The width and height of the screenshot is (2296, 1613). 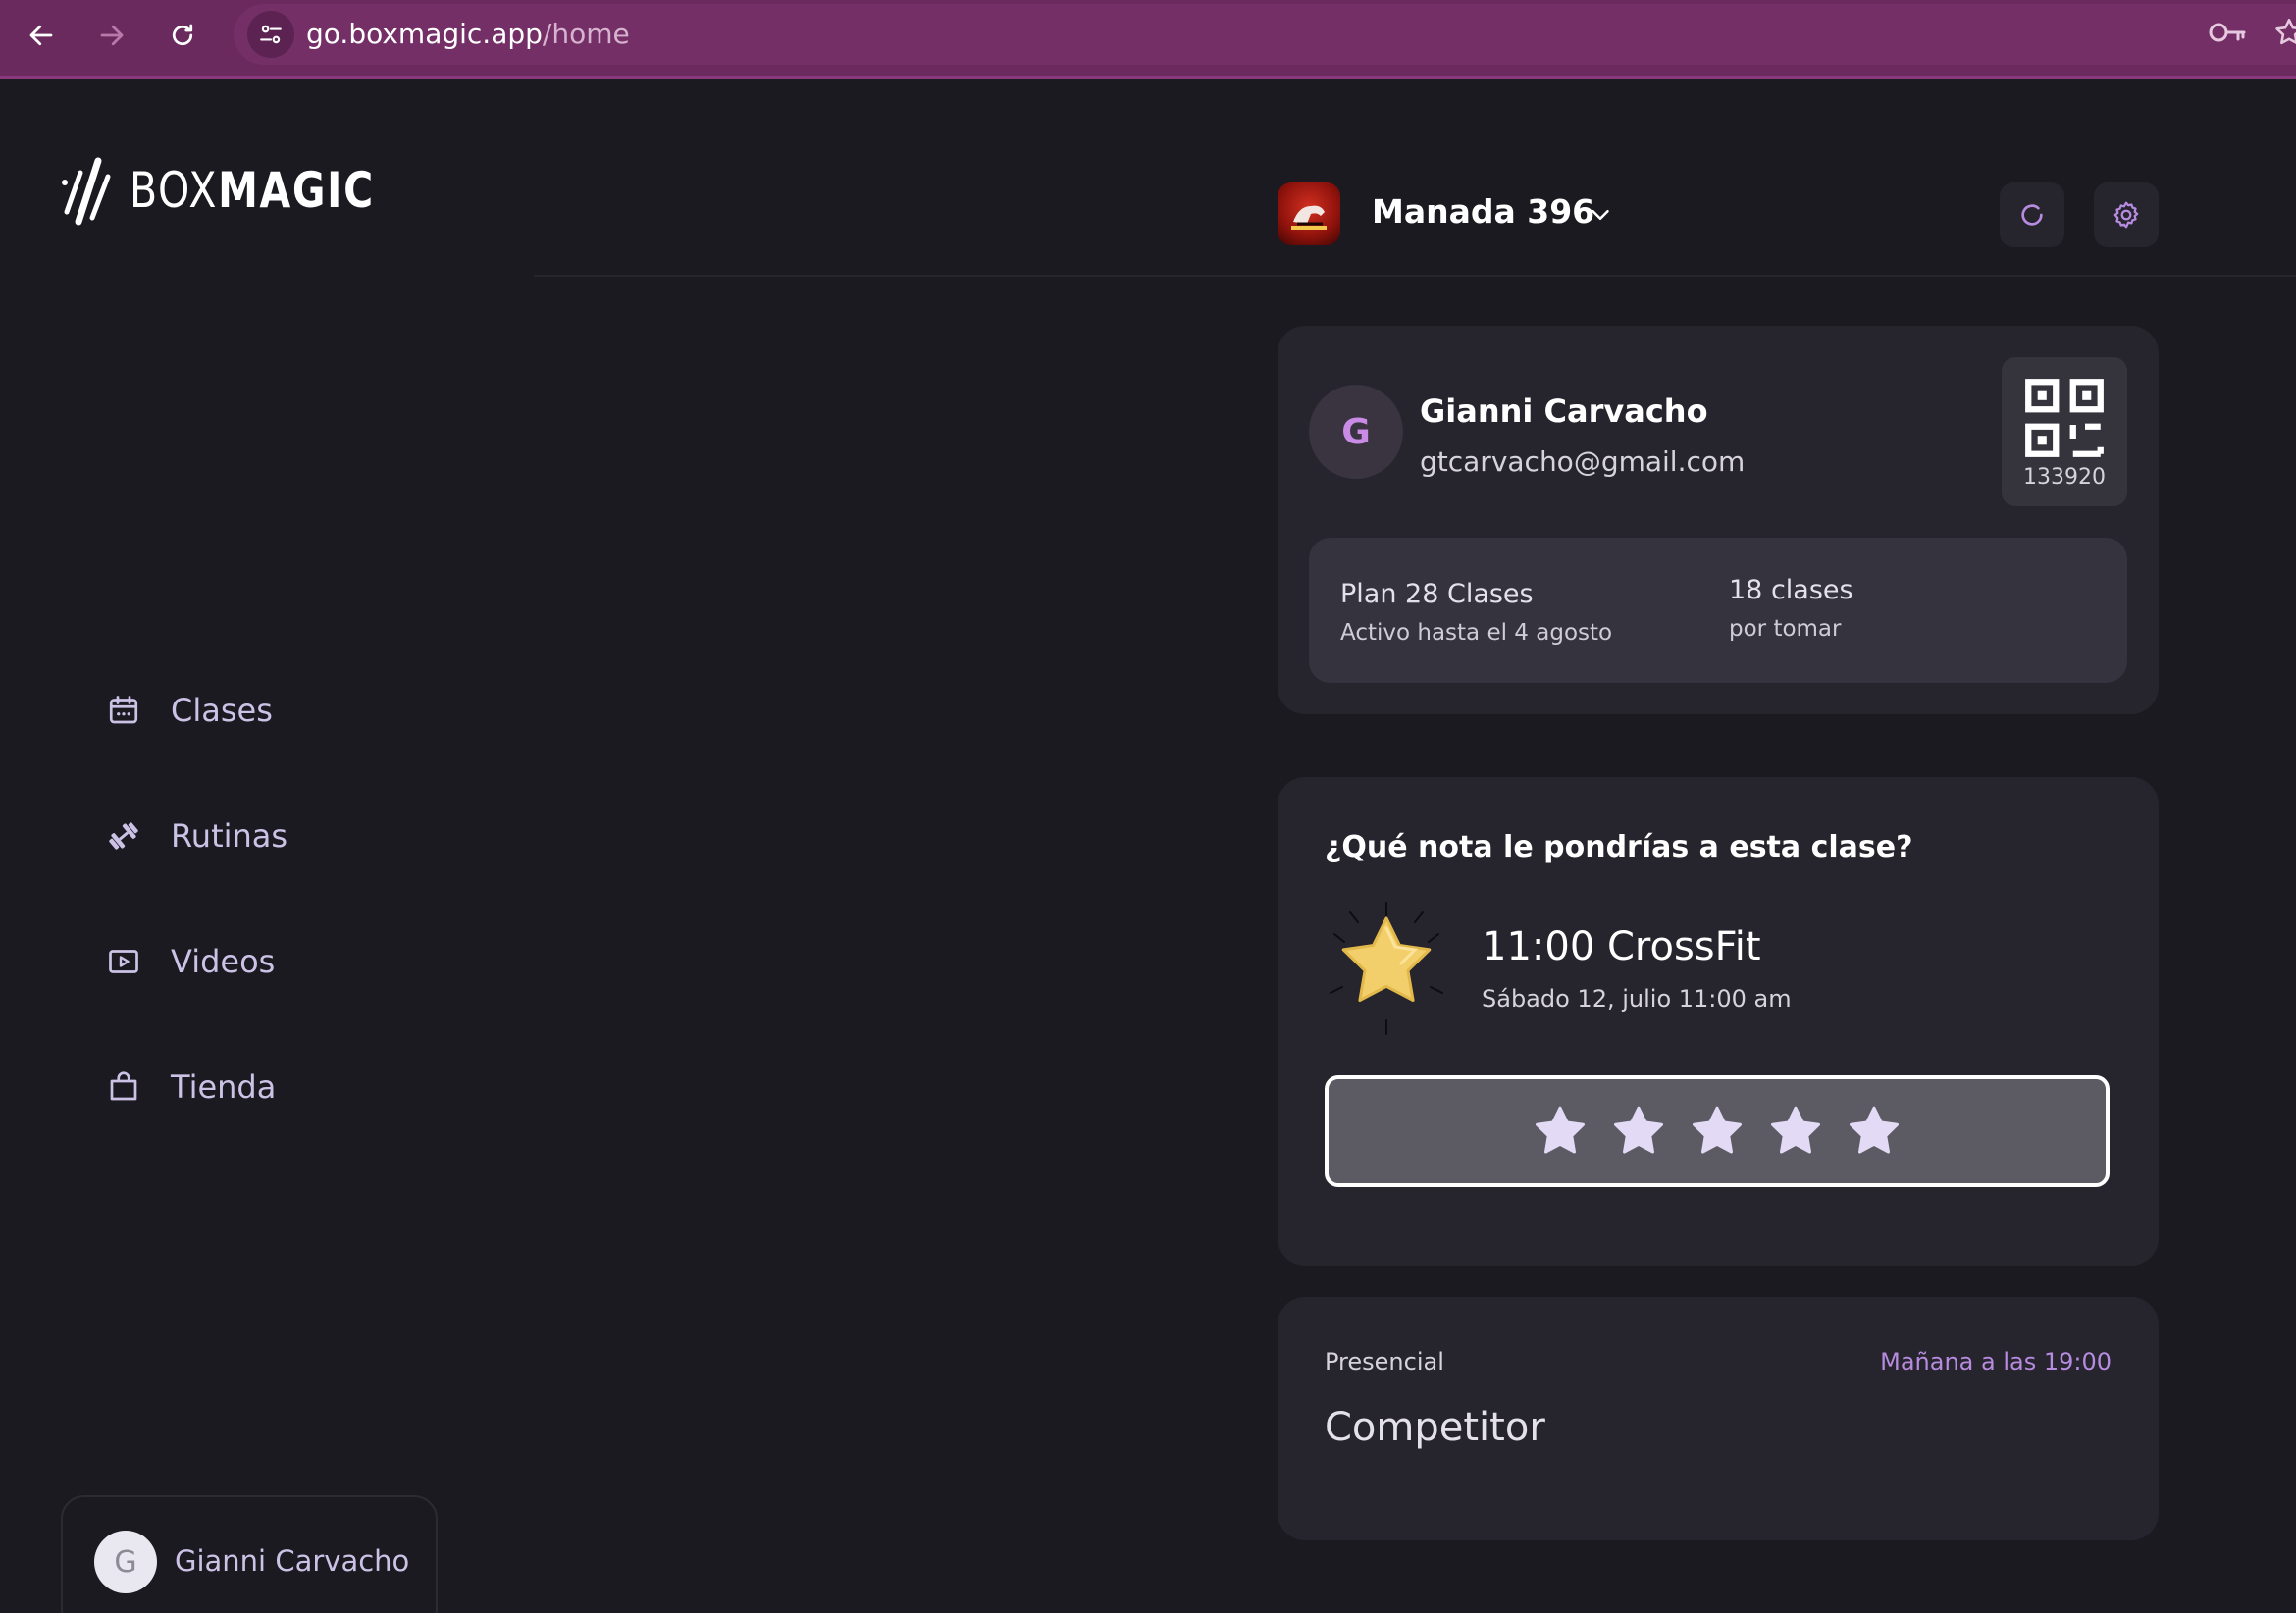 What do you see at coordinates (1637, 999) in the screenshot?
I see `rated-class-date: Sábado 12, julio 11:00 am` at bounding box center [1637, 999].